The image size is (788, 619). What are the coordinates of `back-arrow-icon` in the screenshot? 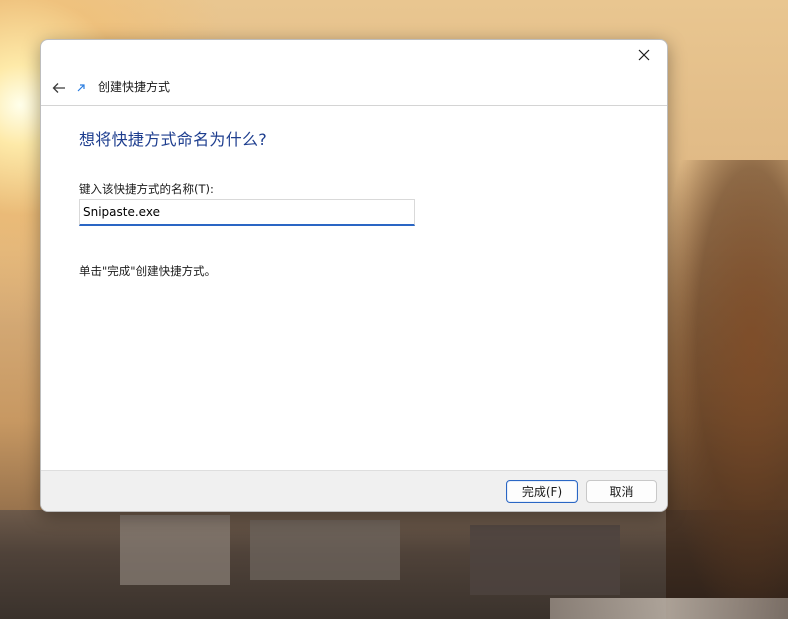 It's located at (58, 88).